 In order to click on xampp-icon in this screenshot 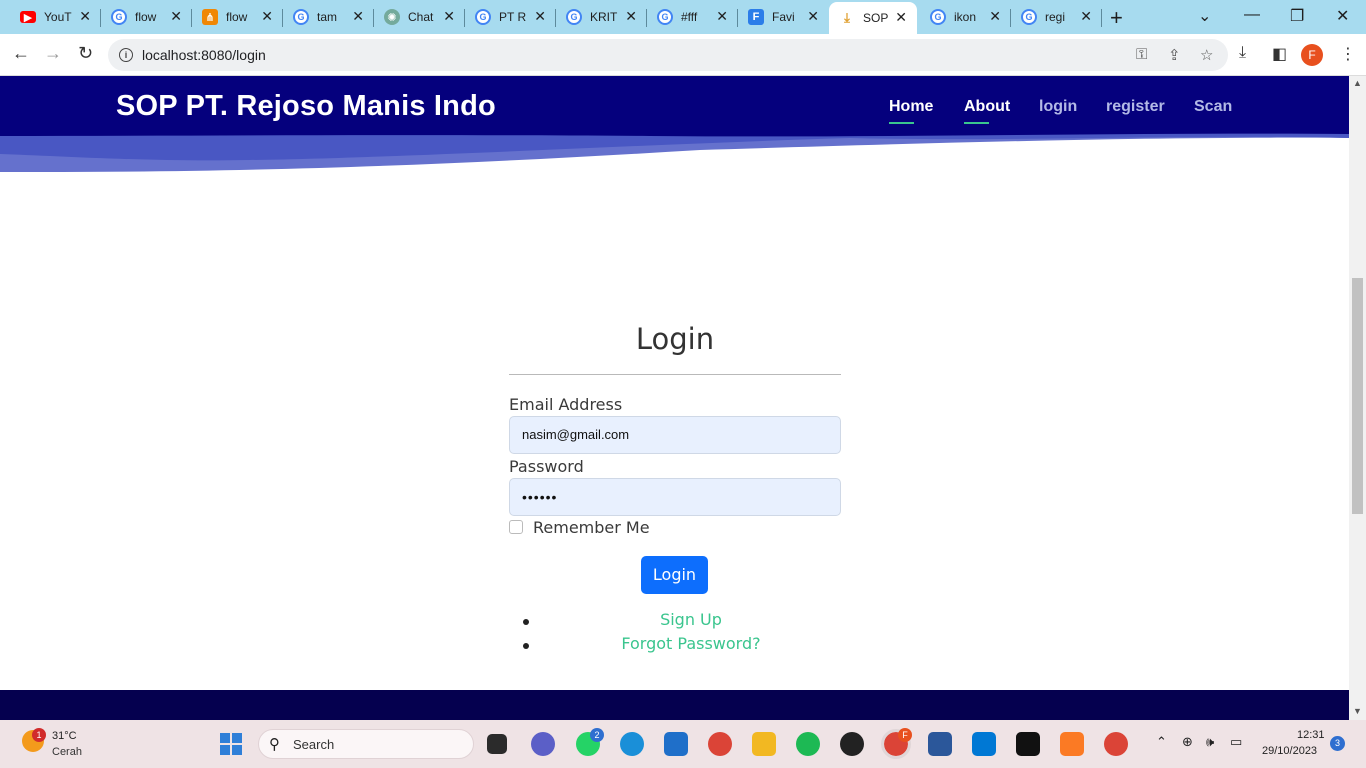, I will do `click(1072, 744)`.